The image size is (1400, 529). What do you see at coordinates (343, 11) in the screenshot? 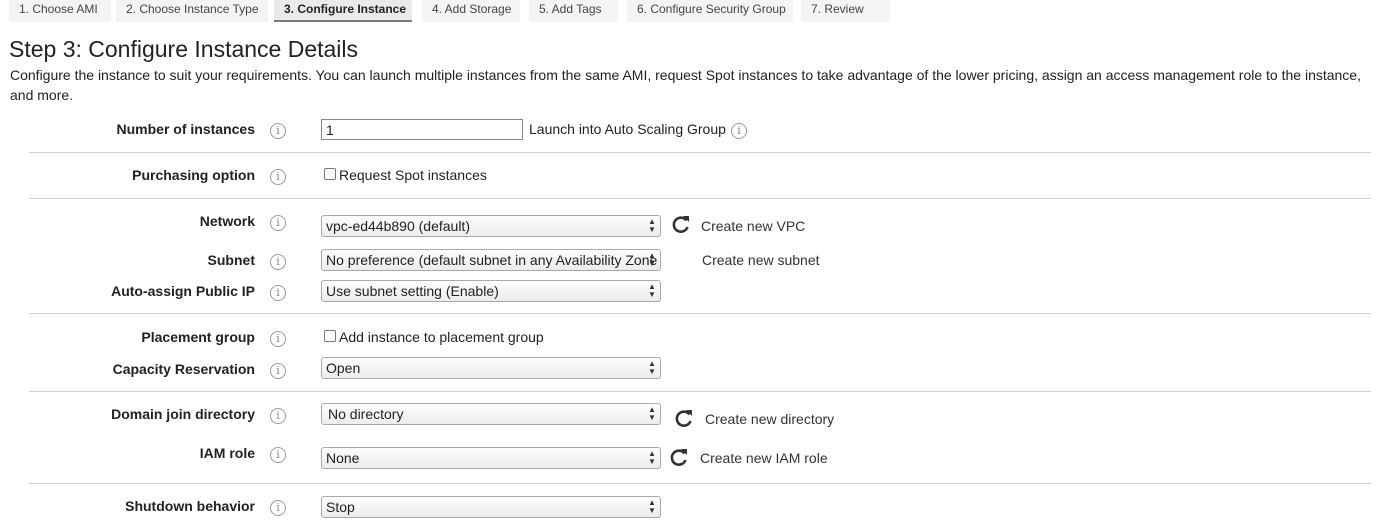
I see `tab-configure-instance: 3. Configure Instance` at bounding box center [343, 11].